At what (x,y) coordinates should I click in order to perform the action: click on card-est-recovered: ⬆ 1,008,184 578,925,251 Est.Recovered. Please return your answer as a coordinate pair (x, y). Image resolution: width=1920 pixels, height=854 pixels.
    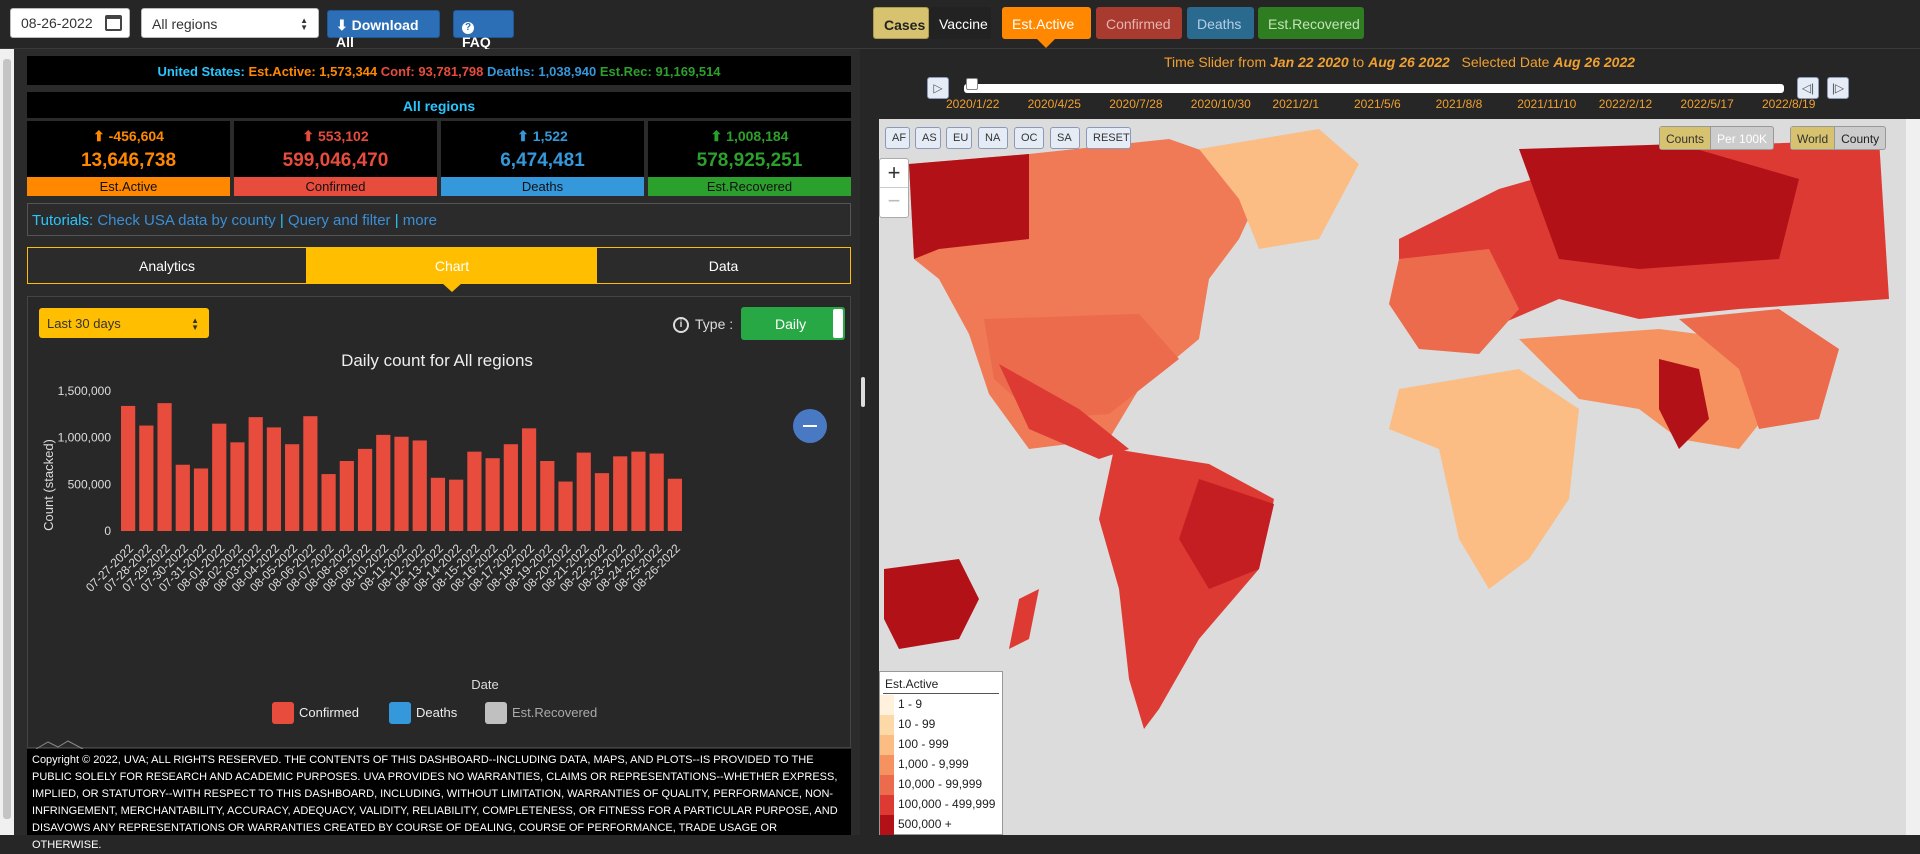
    Looking at the image, I should click on (749, 158).